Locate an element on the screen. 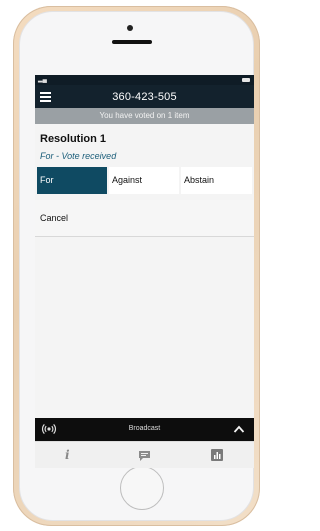 Image resolution: width=320 pixels, height=531 pixels. vote-against-button: Against is located at coordinates (144, 180).